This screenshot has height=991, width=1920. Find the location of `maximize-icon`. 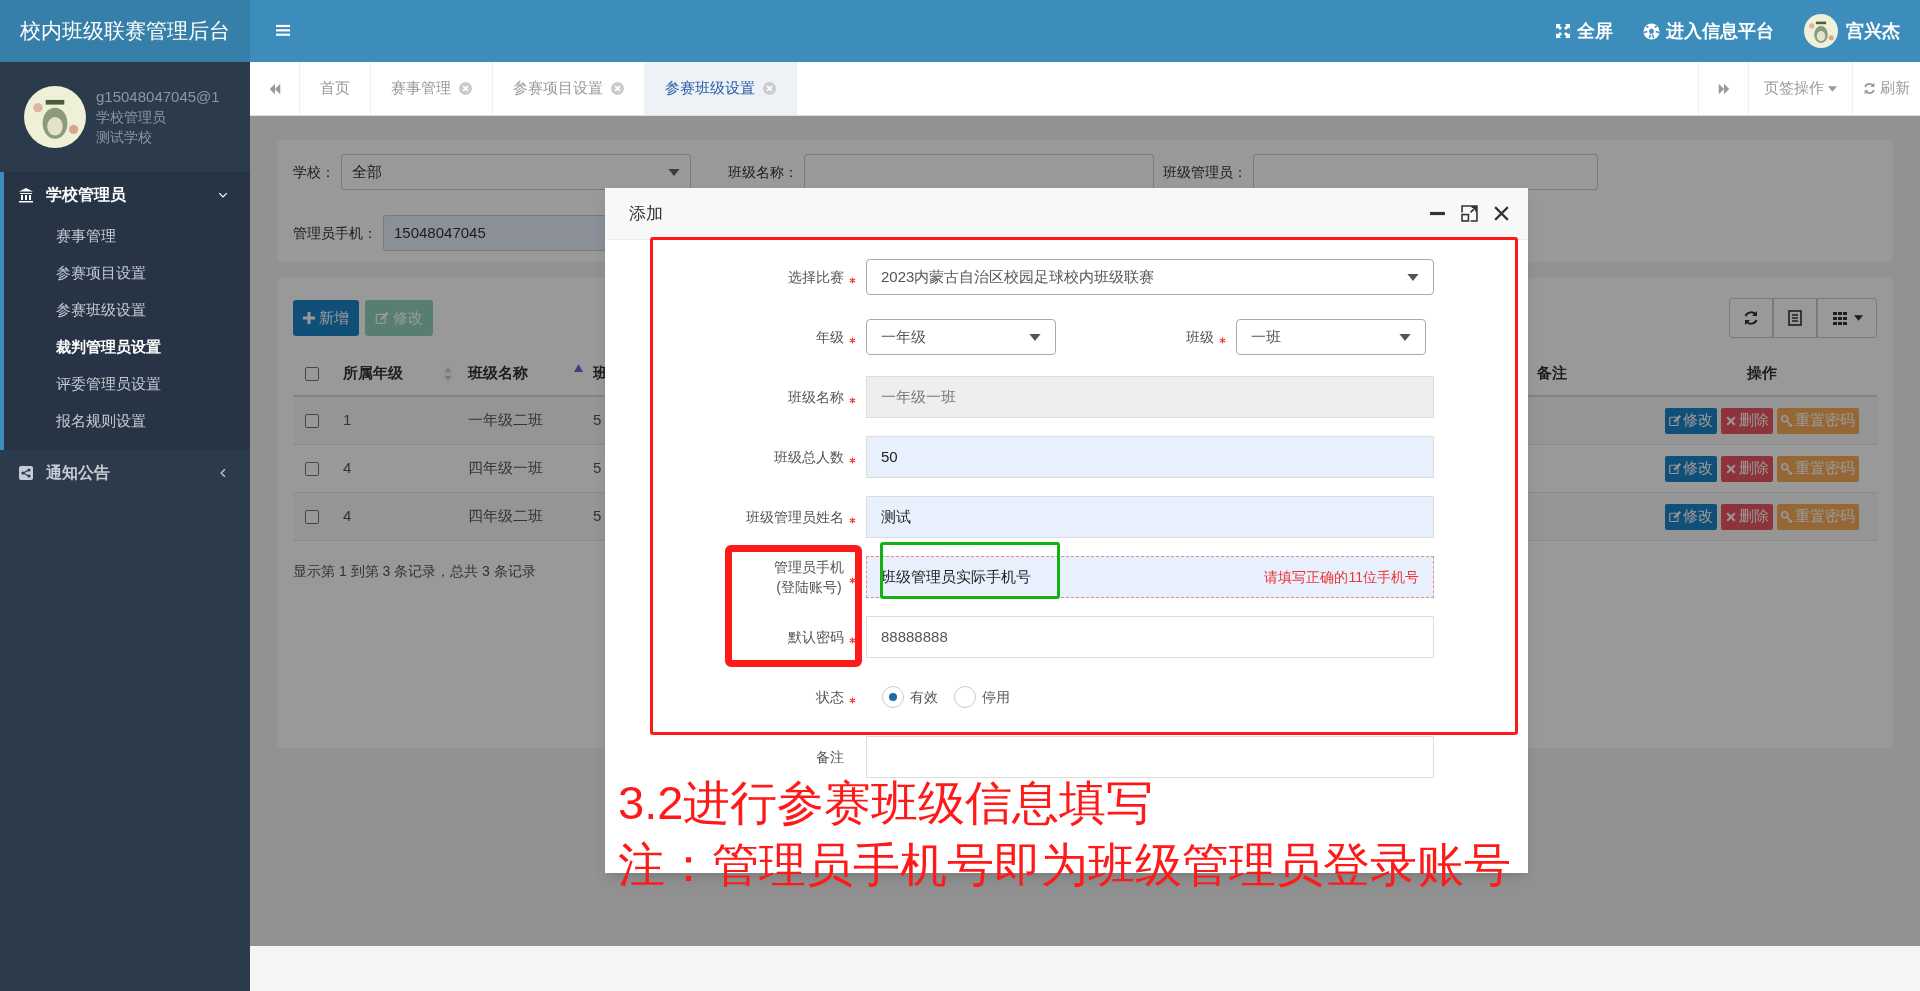

maximize-icon is located at coordinates (1469, 213).